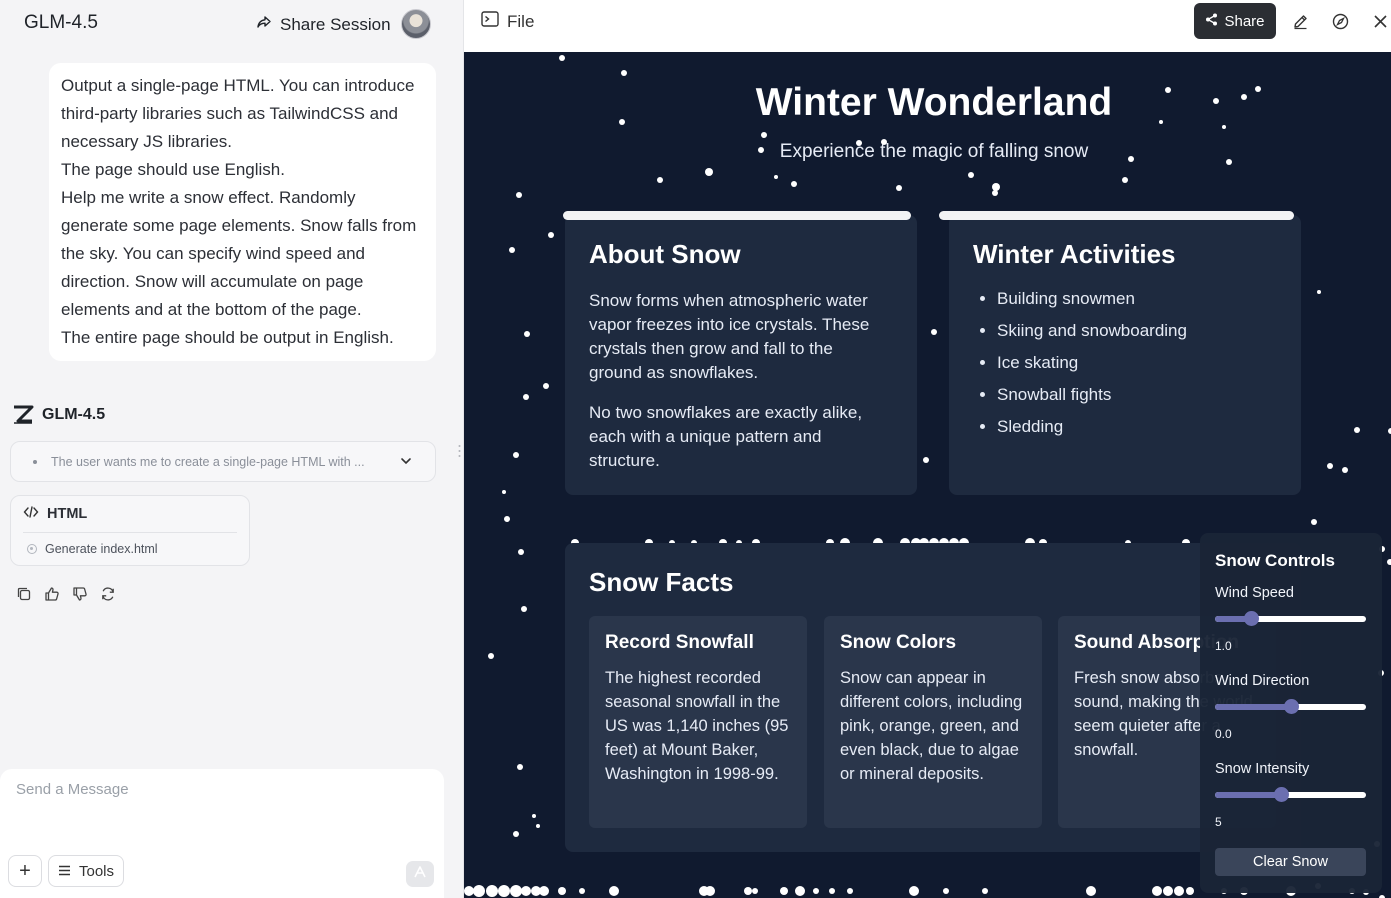 Image resolution: width=1391 pixels, height=898 pixels. I want to click on snow-intensity-value: 5, so click(1218, 822).